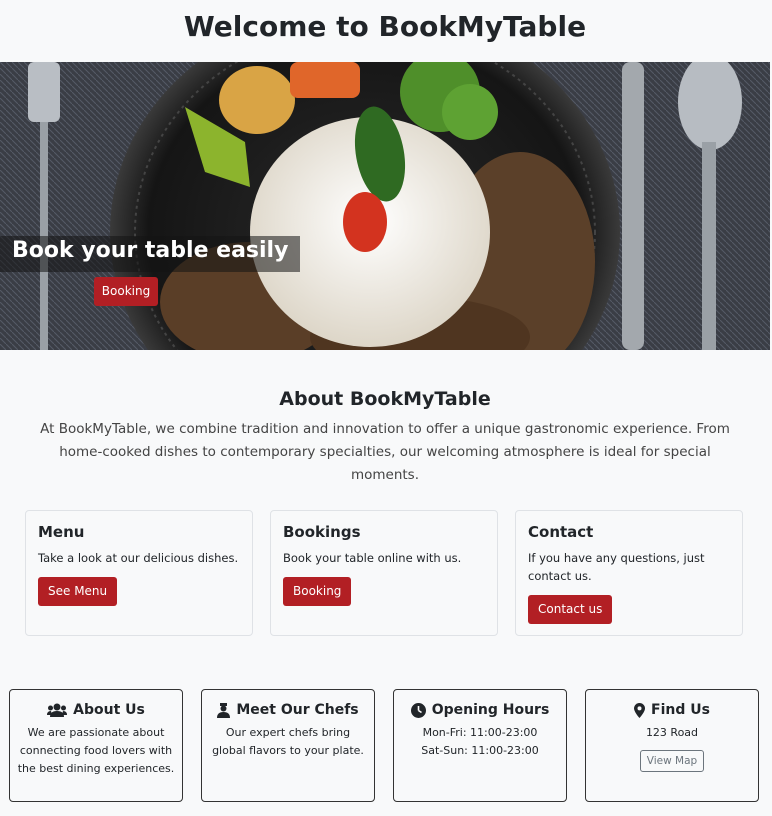 This screenshot has height=816, width=772. I want to click on info-title: Meet Our Chefs, so click(297, 710).